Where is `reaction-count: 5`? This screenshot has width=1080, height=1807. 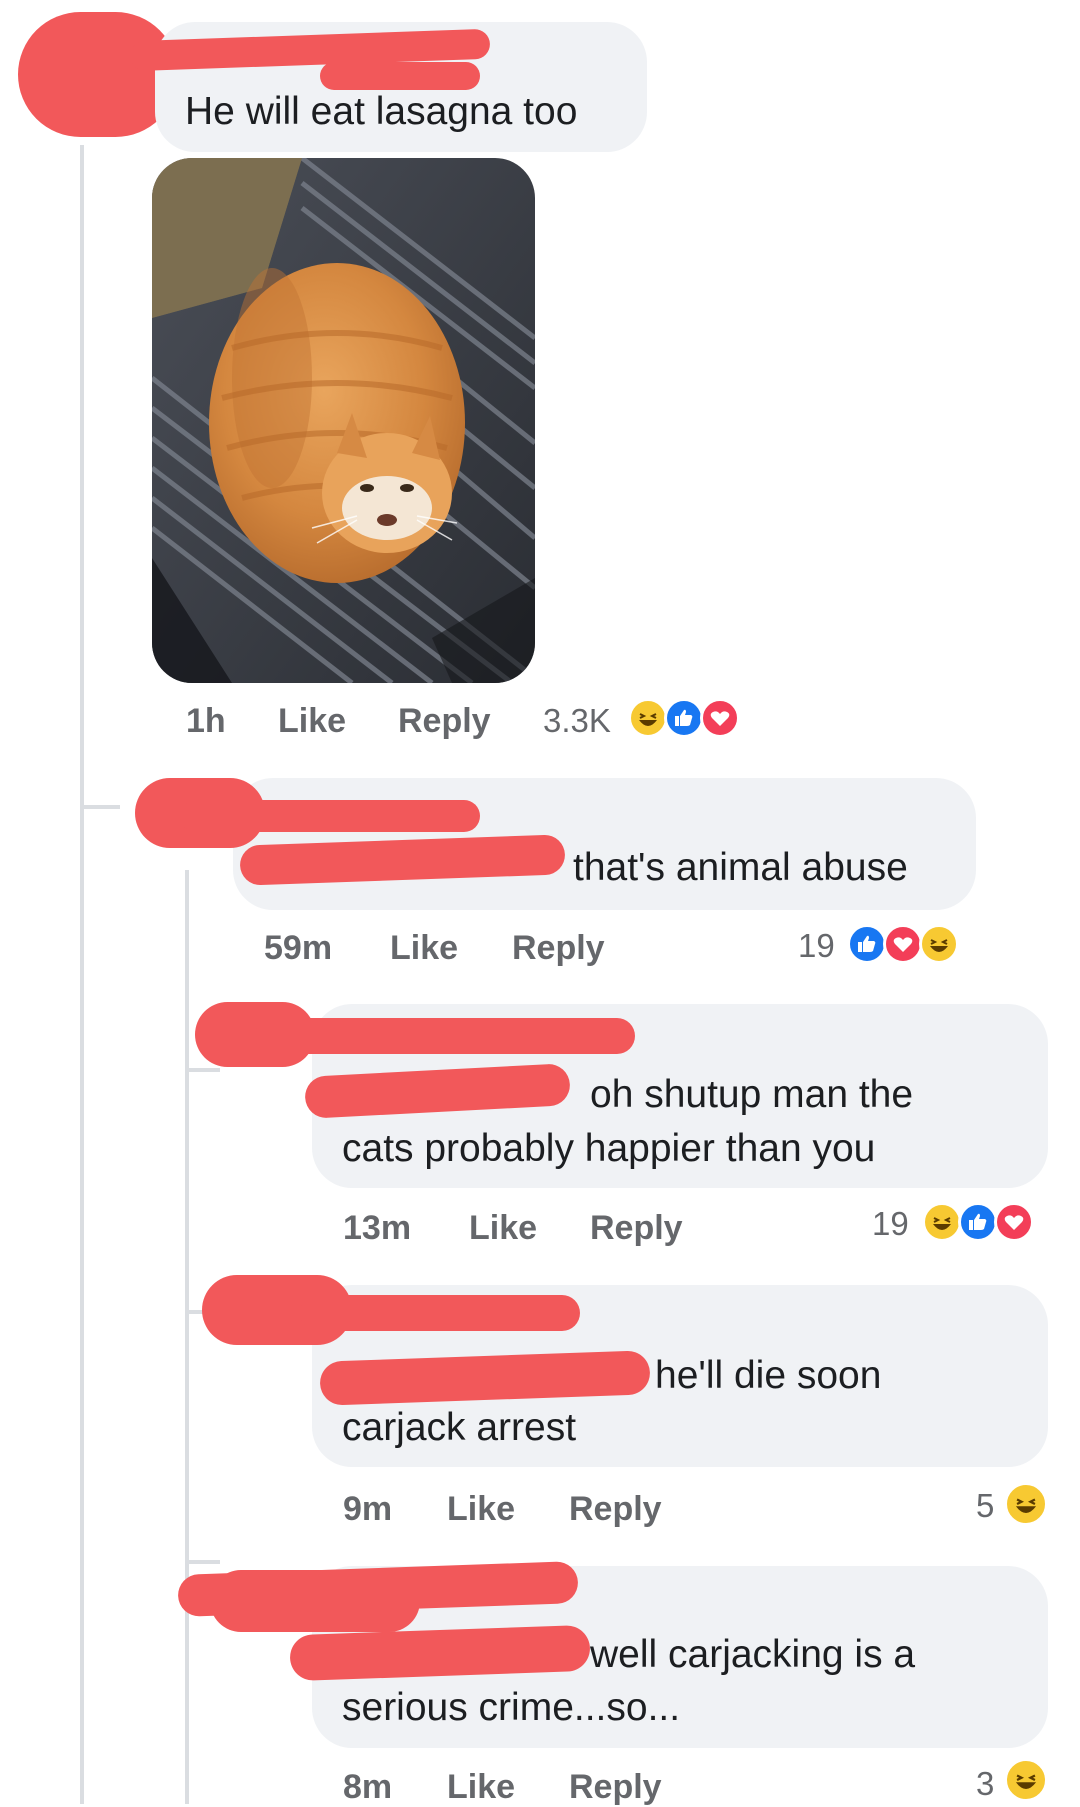 reaction-count: 5 is located at coordinates (985, 1506).